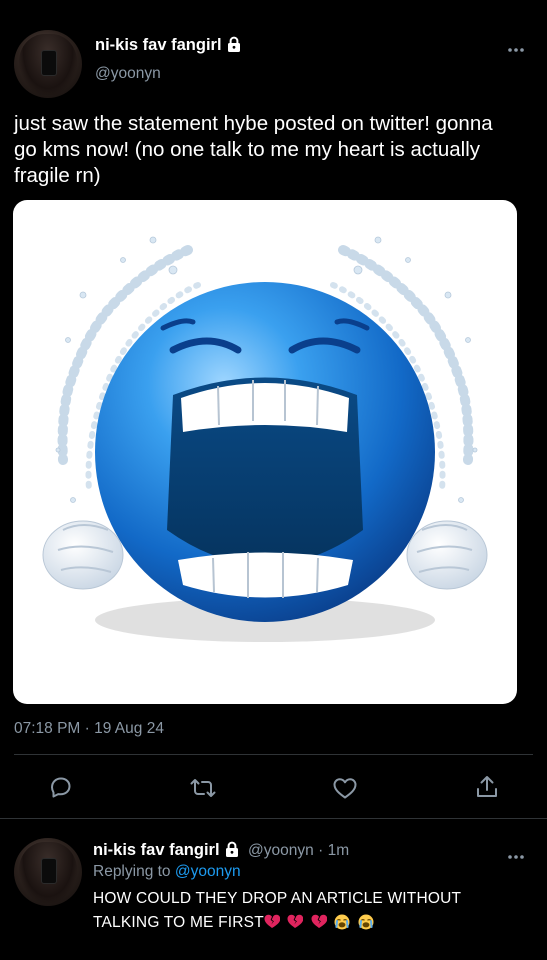 This screenshot has height=960, width=547. I want to click on retweet-button, so click(203, 788).